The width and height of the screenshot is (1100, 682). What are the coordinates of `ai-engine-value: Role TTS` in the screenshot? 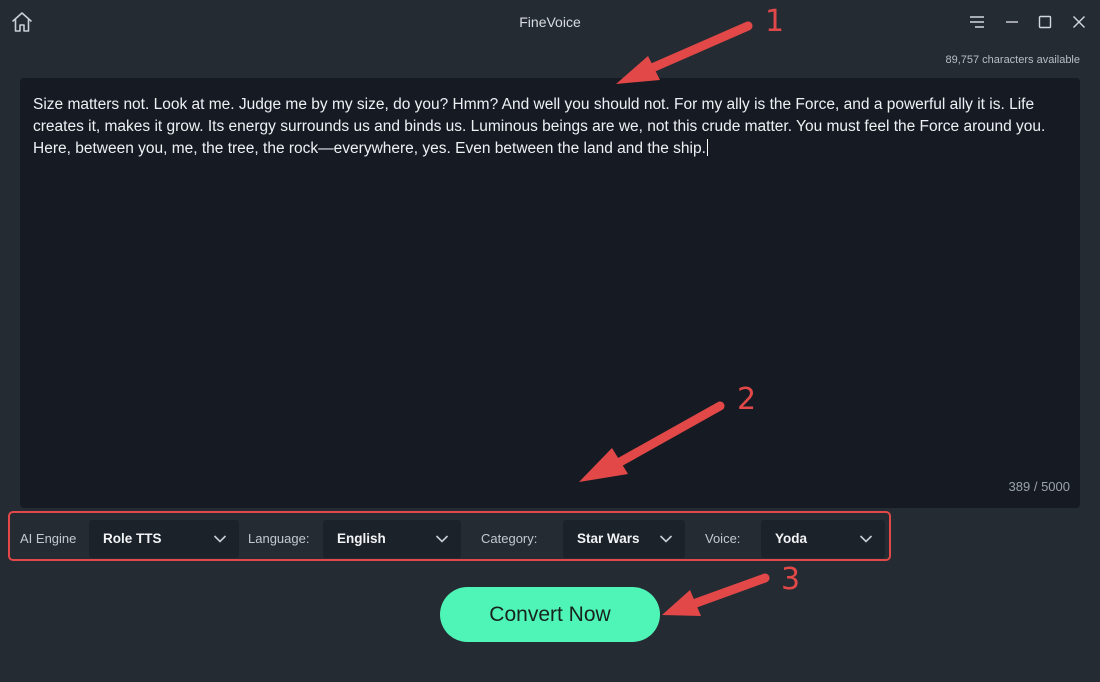 It's located at (132, 538).